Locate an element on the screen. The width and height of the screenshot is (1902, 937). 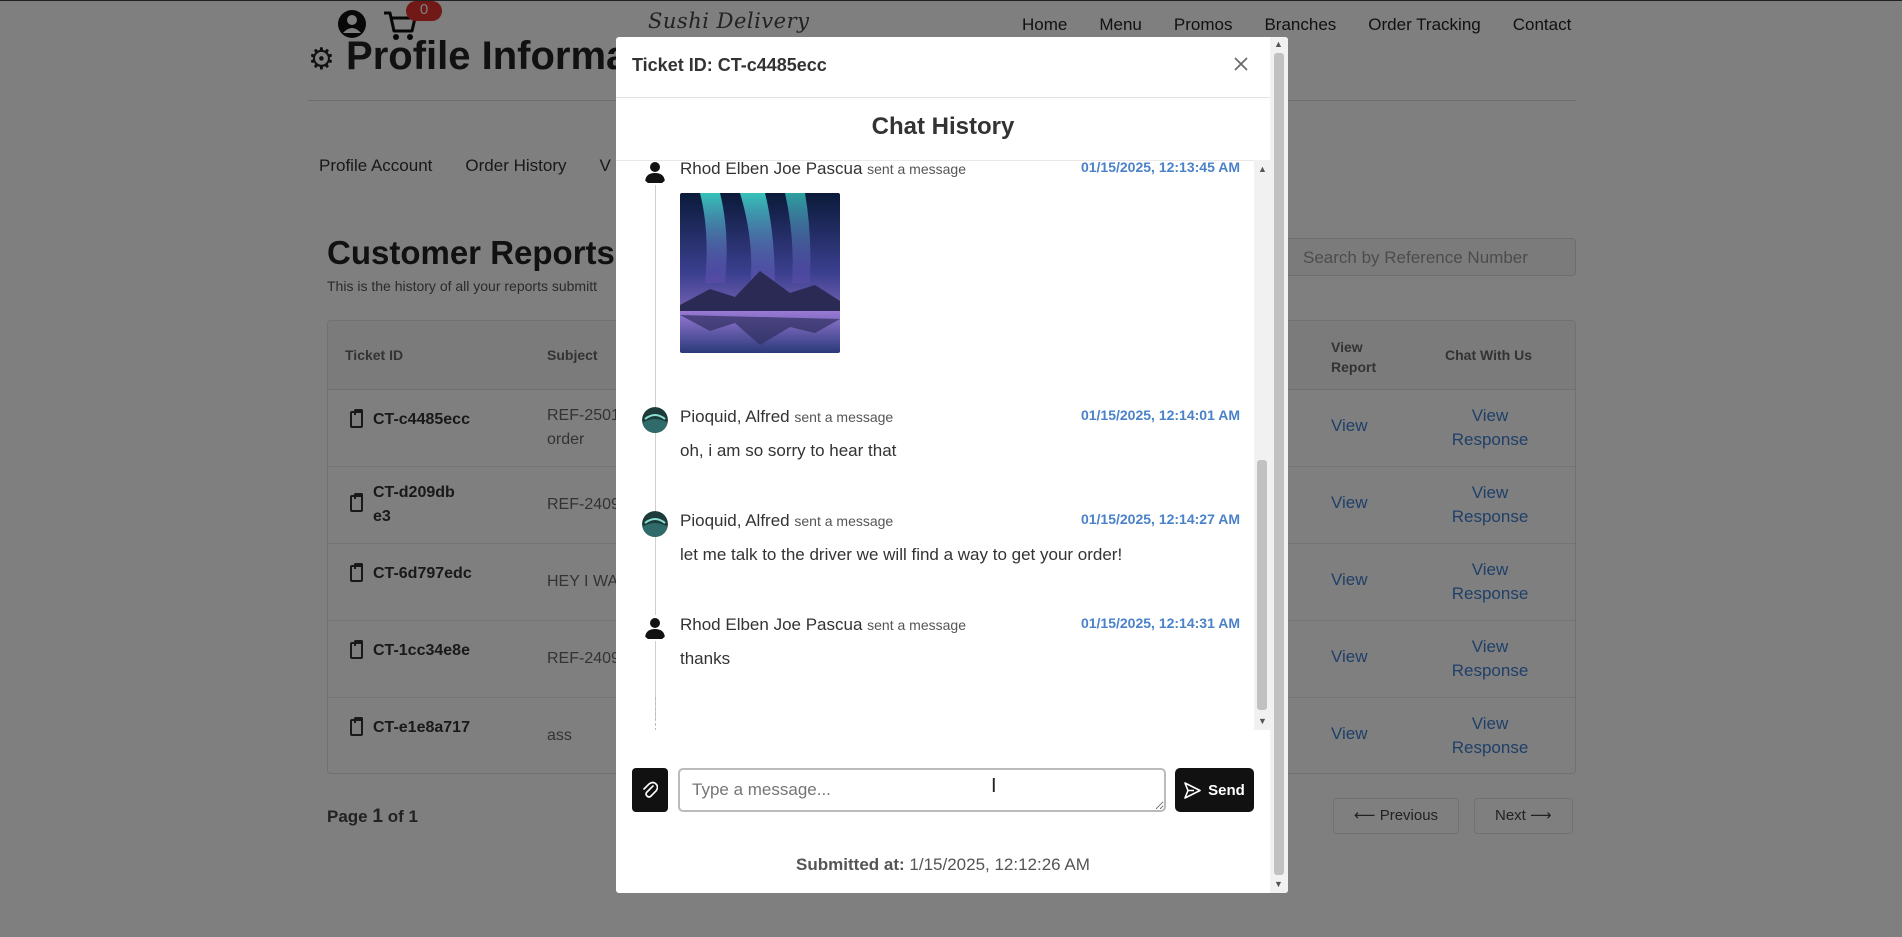
message-timestamp: 01/15/2025, 12:14:27 AM is located at coordinates (1160, 519).